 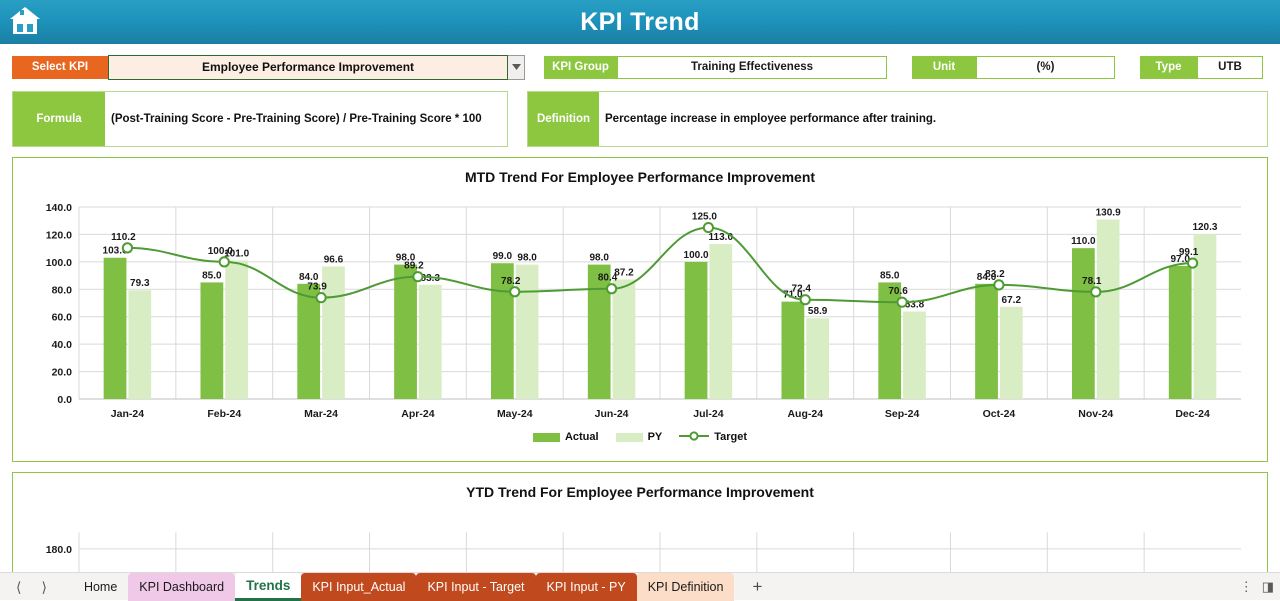 I want to click on mtd-legend: Actual PY Target, so click(x=640, y=437).